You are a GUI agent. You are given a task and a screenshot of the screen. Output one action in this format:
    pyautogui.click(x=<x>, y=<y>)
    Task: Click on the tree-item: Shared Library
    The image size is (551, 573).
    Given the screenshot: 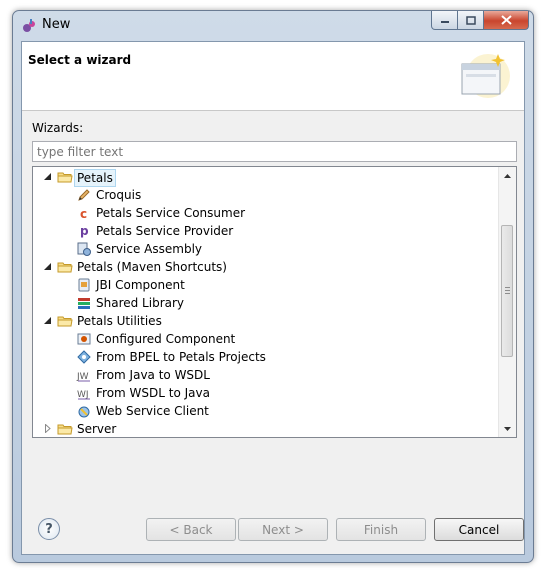 What is the action you would take?
    pyautogui.click(x=266, y=303)
    